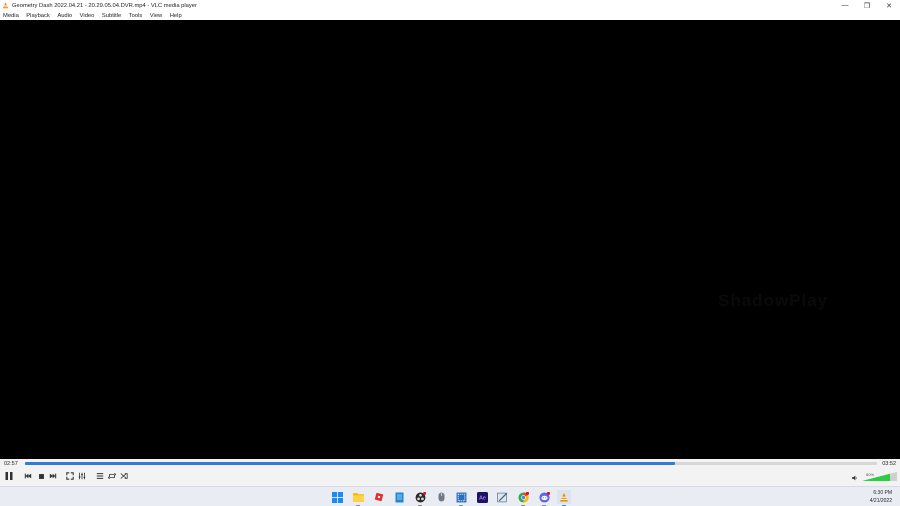 Image resolution: width=900 pixels, height=506 pixels. I want to click on paint-icon, so click(501, 497).